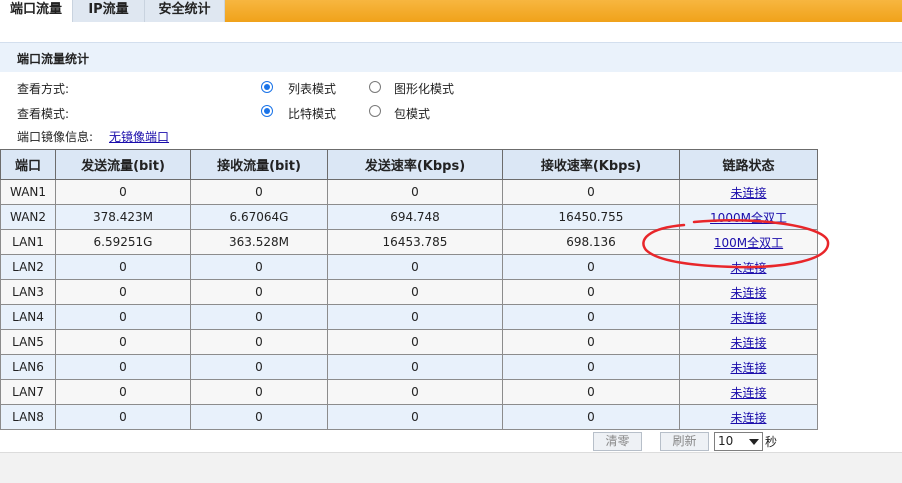 The width and height of the screenshot is (902, 483). I want to click on cell-port: WAN1, so click(28, 192).